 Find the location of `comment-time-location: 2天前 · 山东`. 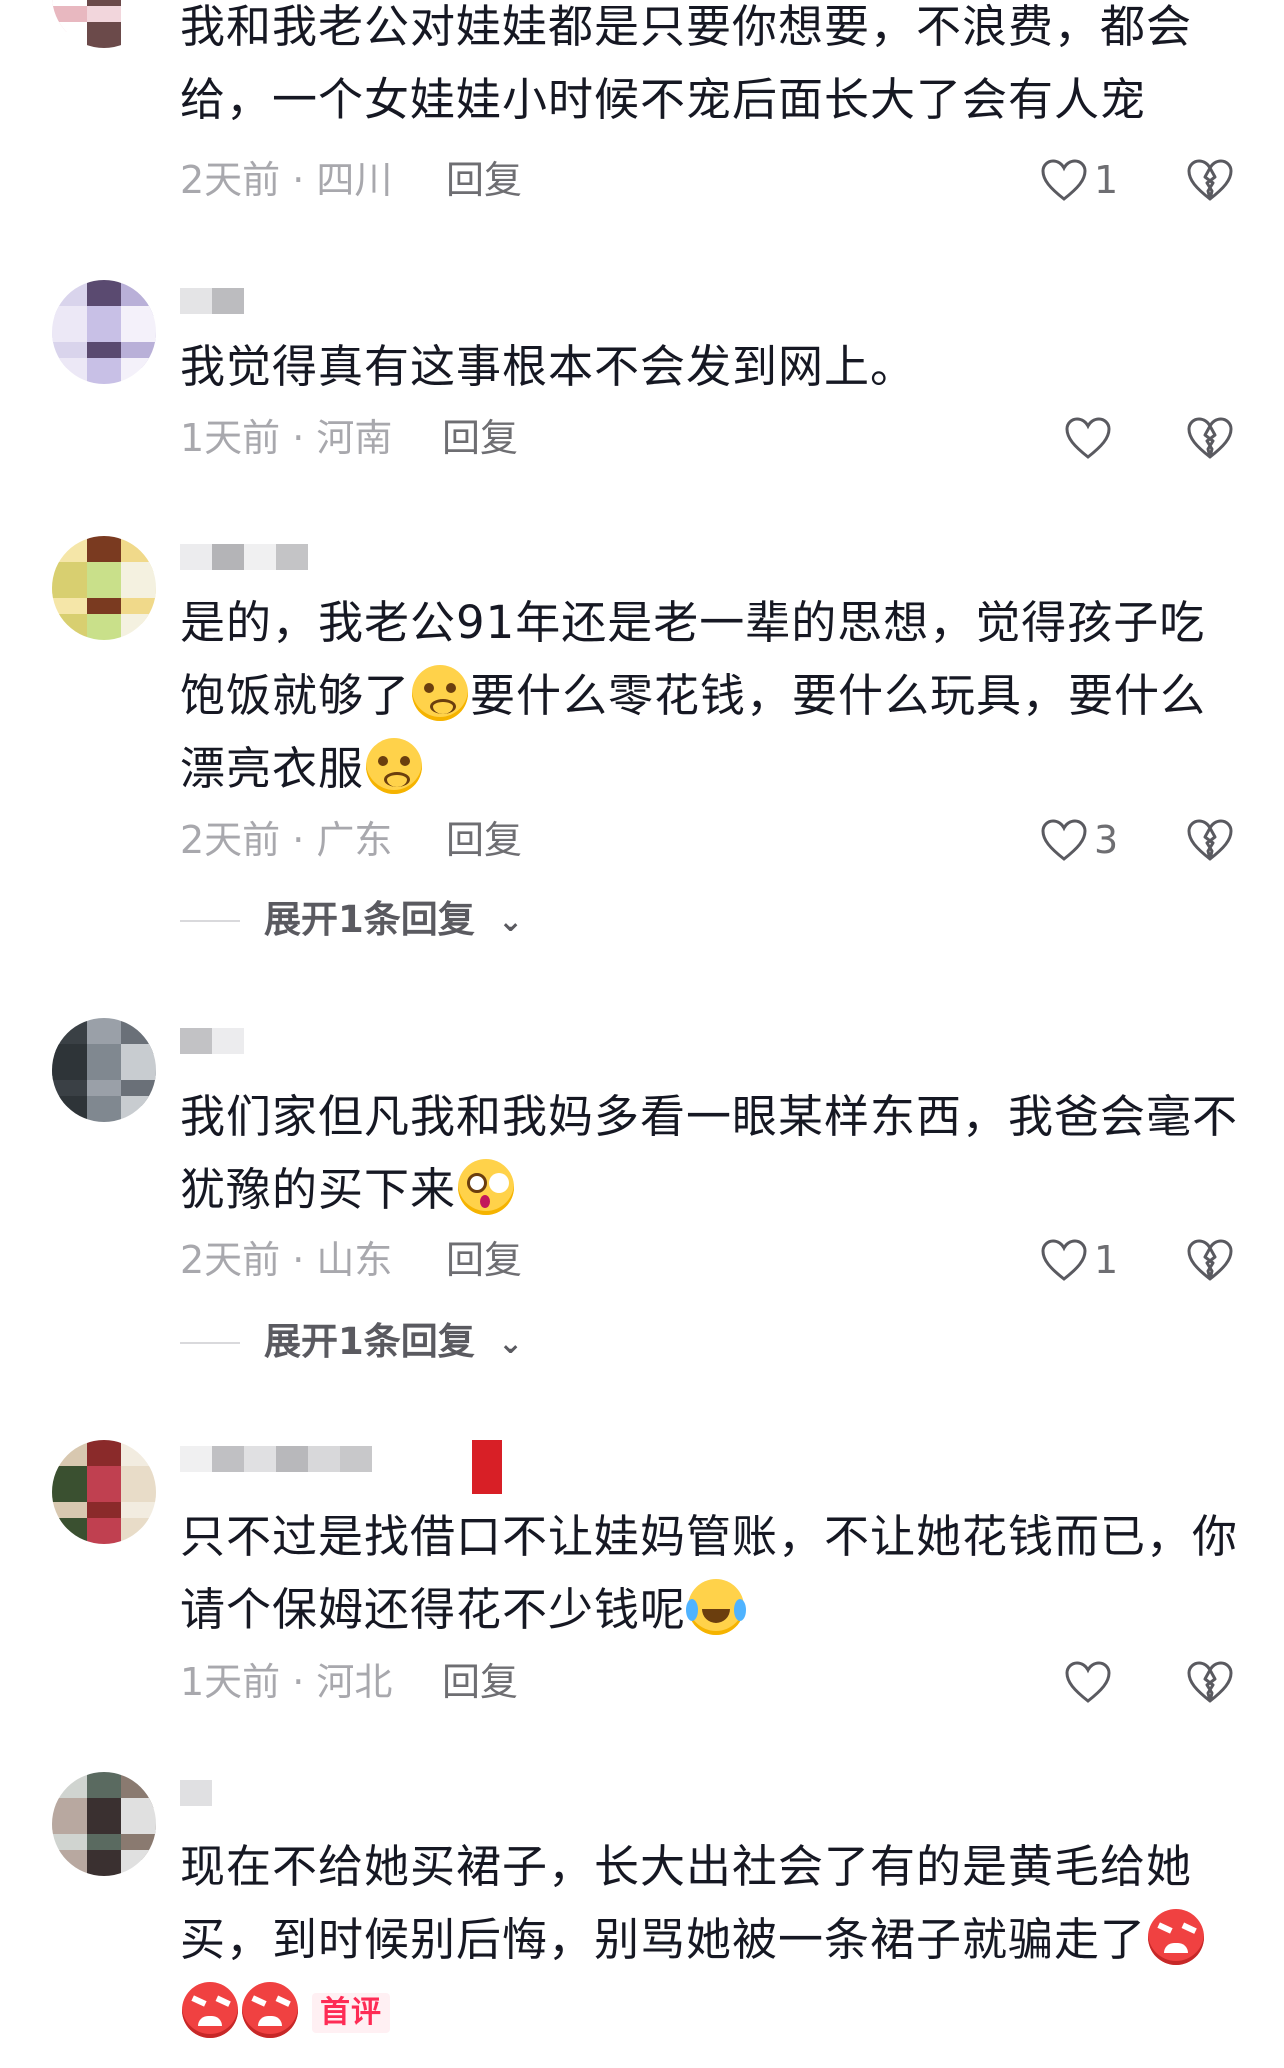

comment-time-location: 2天前 · 山东 is located at coordinates (286, 1260).